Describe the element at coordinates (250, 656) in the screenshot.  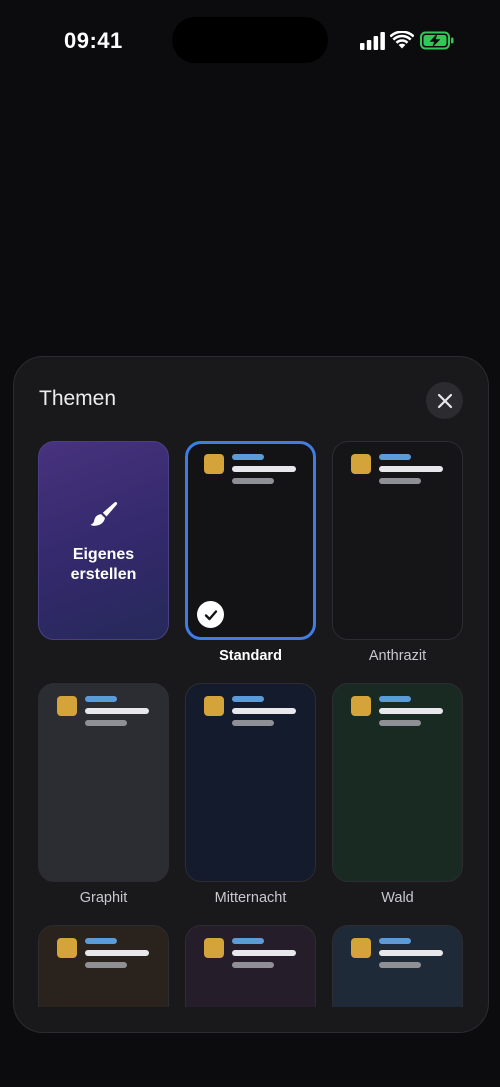
I see `theme-label-standard: Standard` at that location.